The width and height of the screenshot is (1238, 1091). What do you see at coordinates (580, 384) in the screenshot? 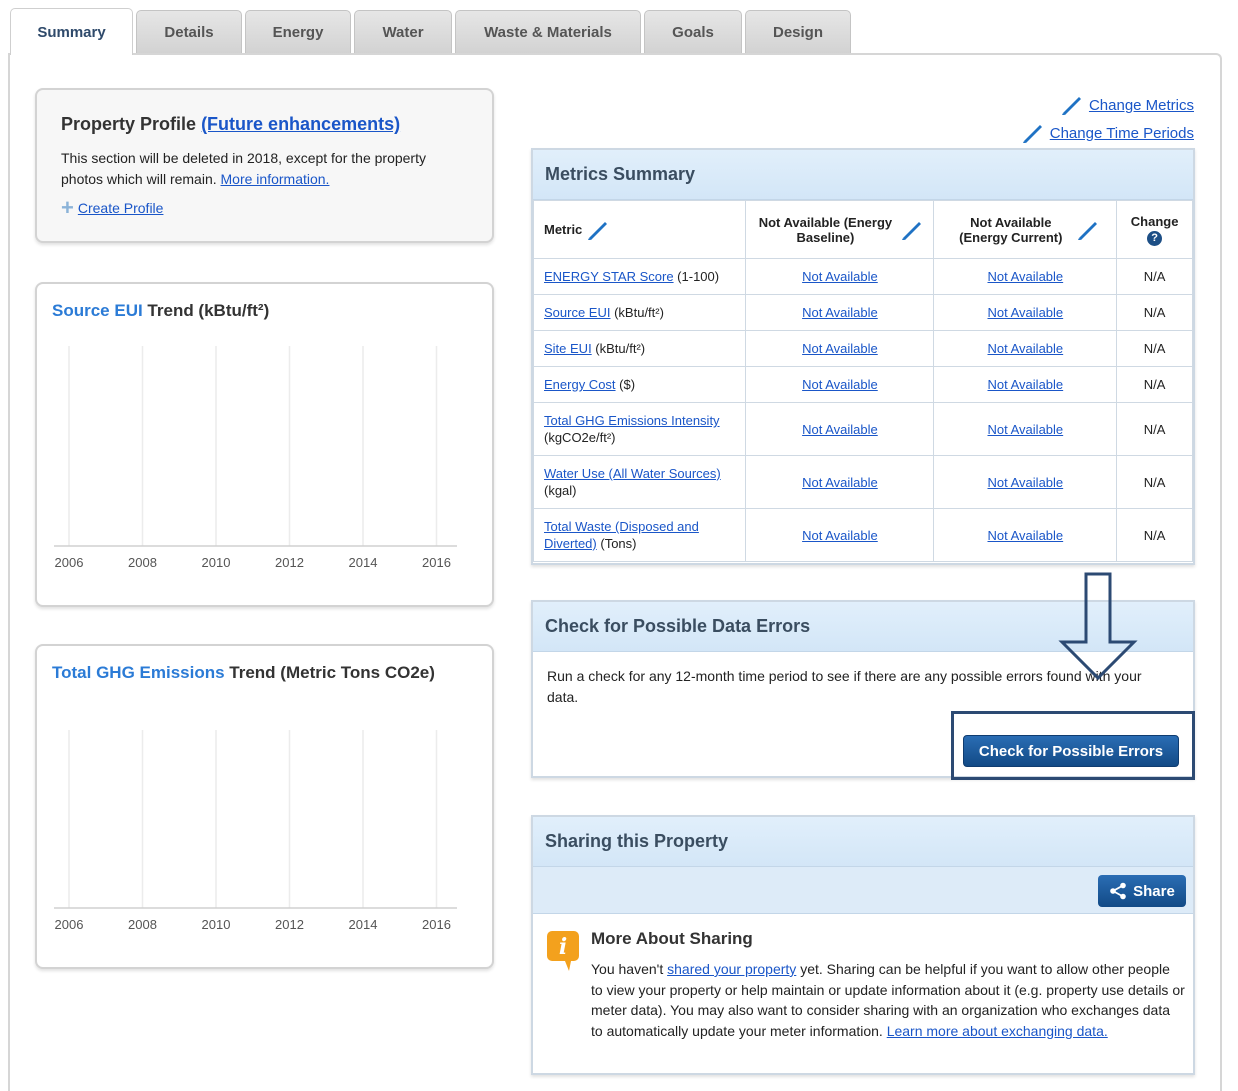
I see `metric-link: Energy Cost` at bounding box center [580, 384].